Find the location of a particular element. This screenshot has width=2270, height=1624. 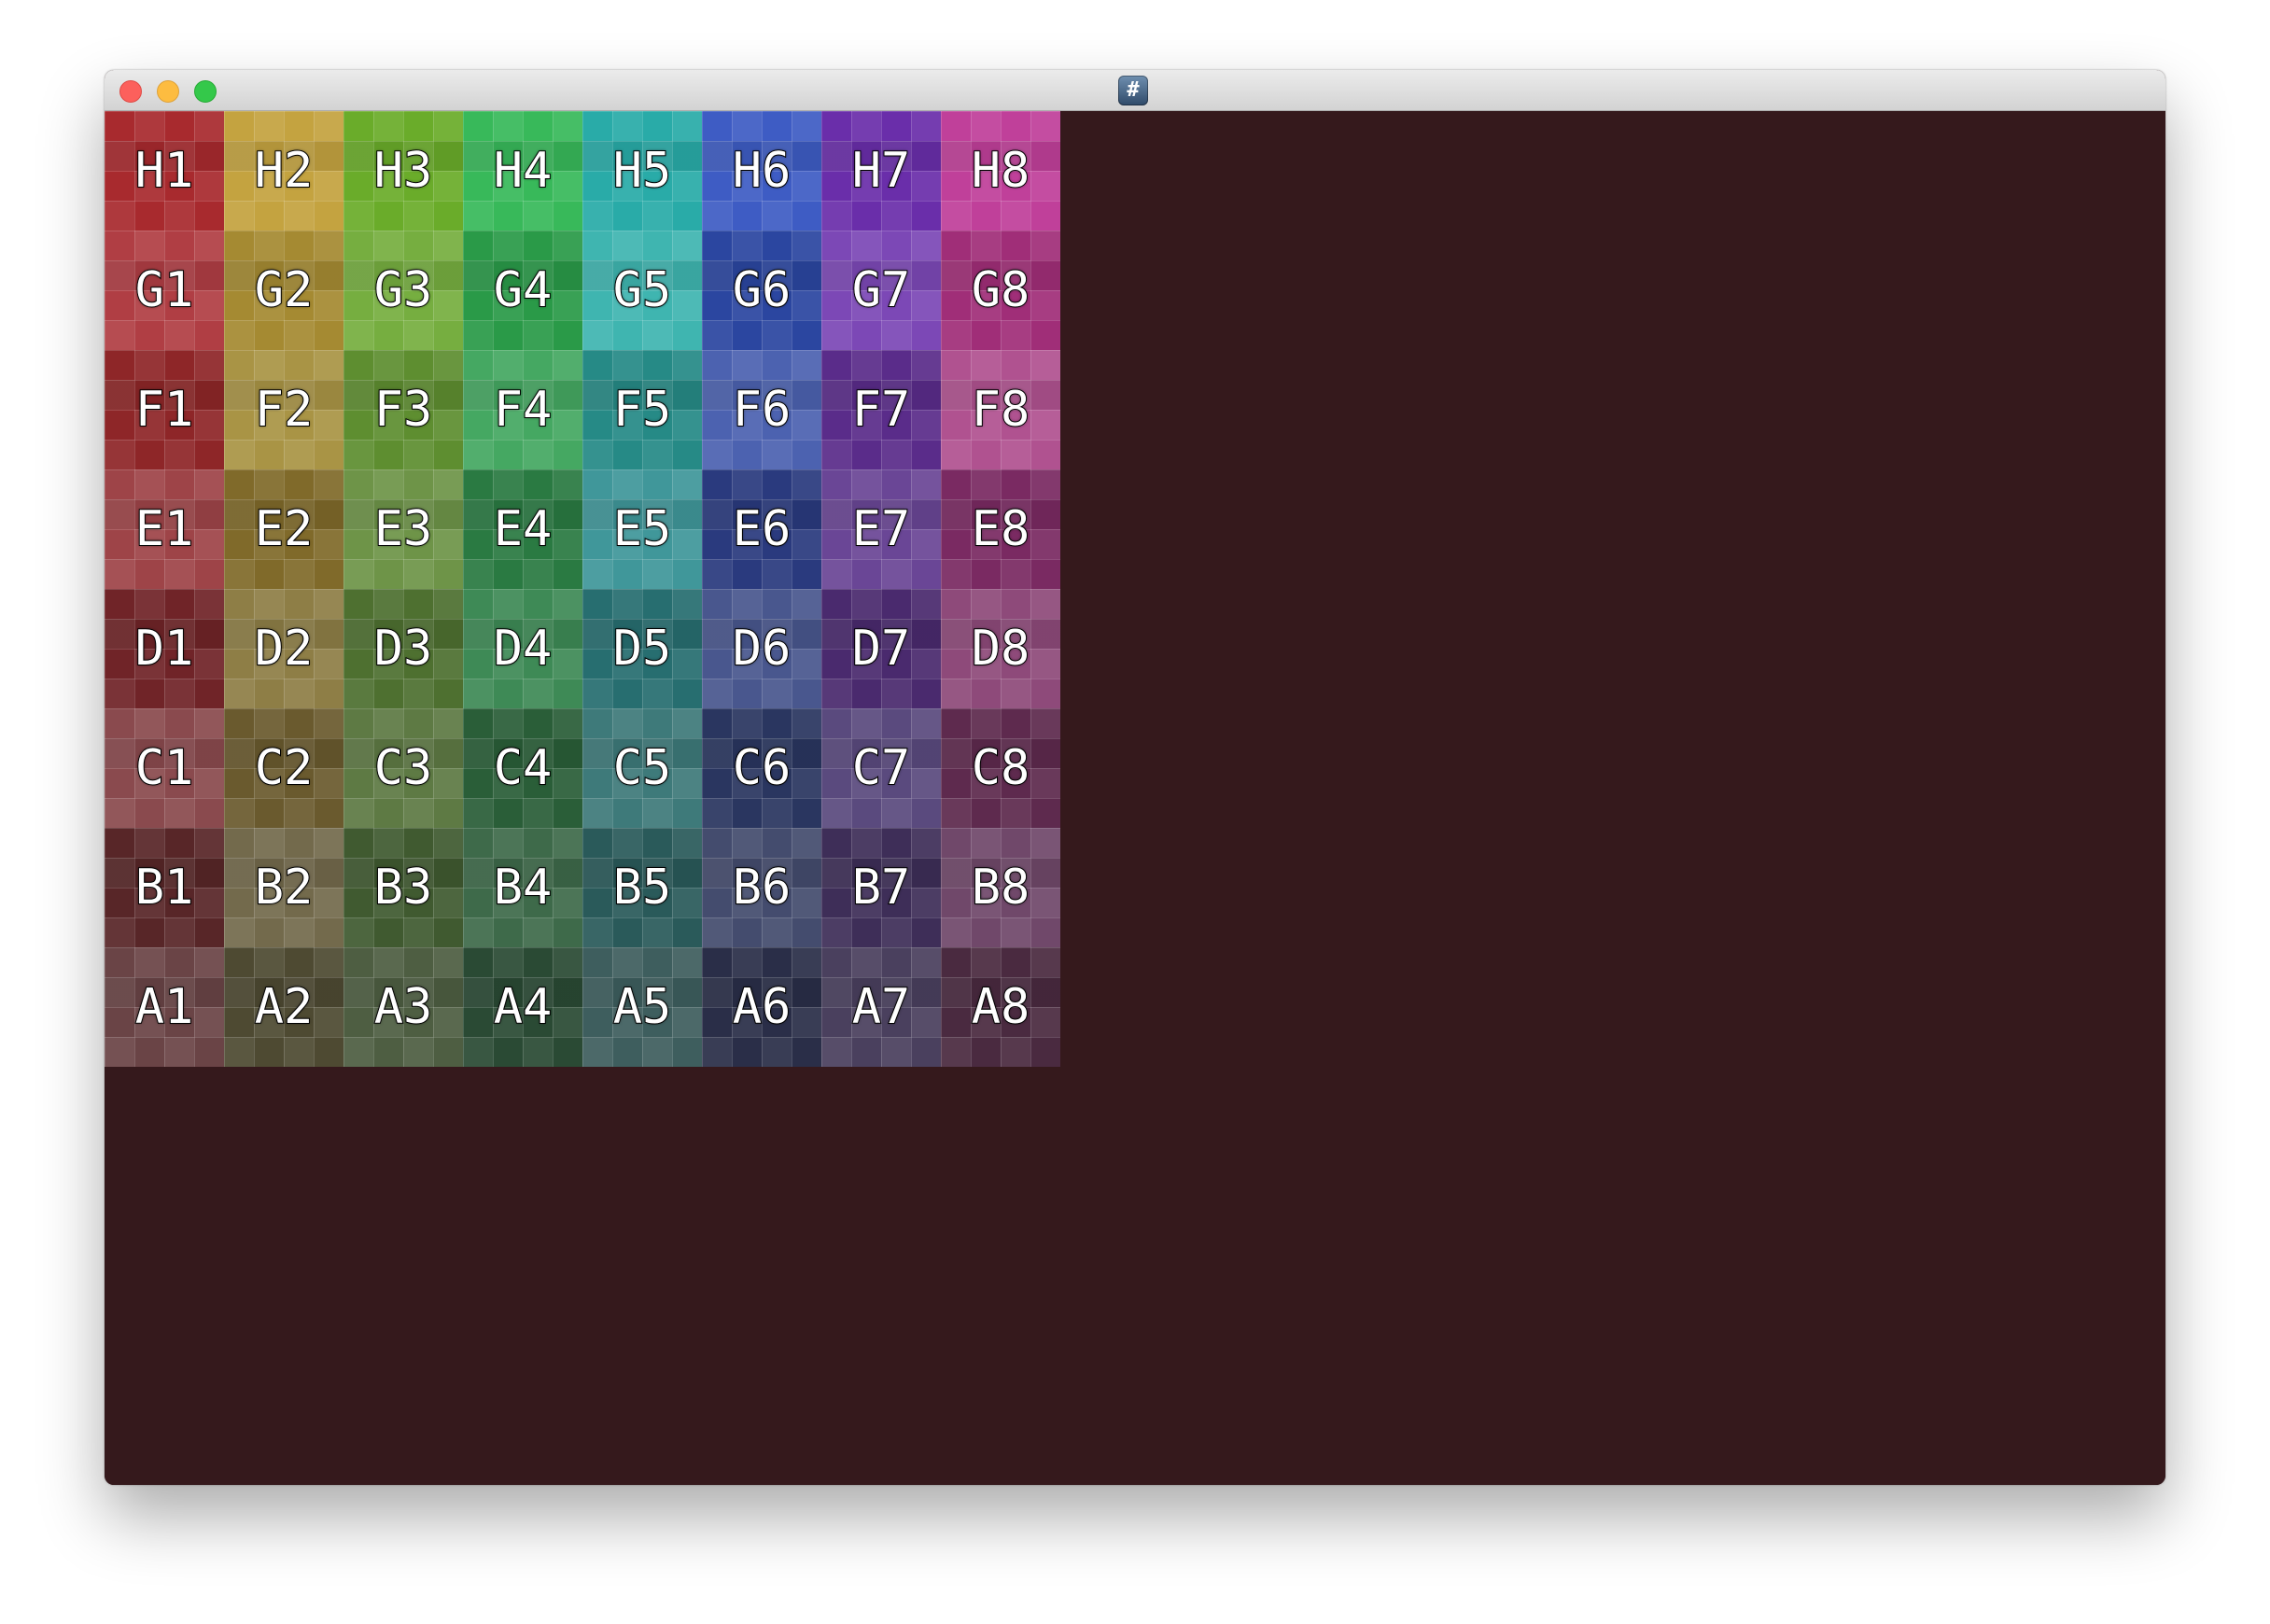

cell-label: H3 is located at coordinates (403, 171).